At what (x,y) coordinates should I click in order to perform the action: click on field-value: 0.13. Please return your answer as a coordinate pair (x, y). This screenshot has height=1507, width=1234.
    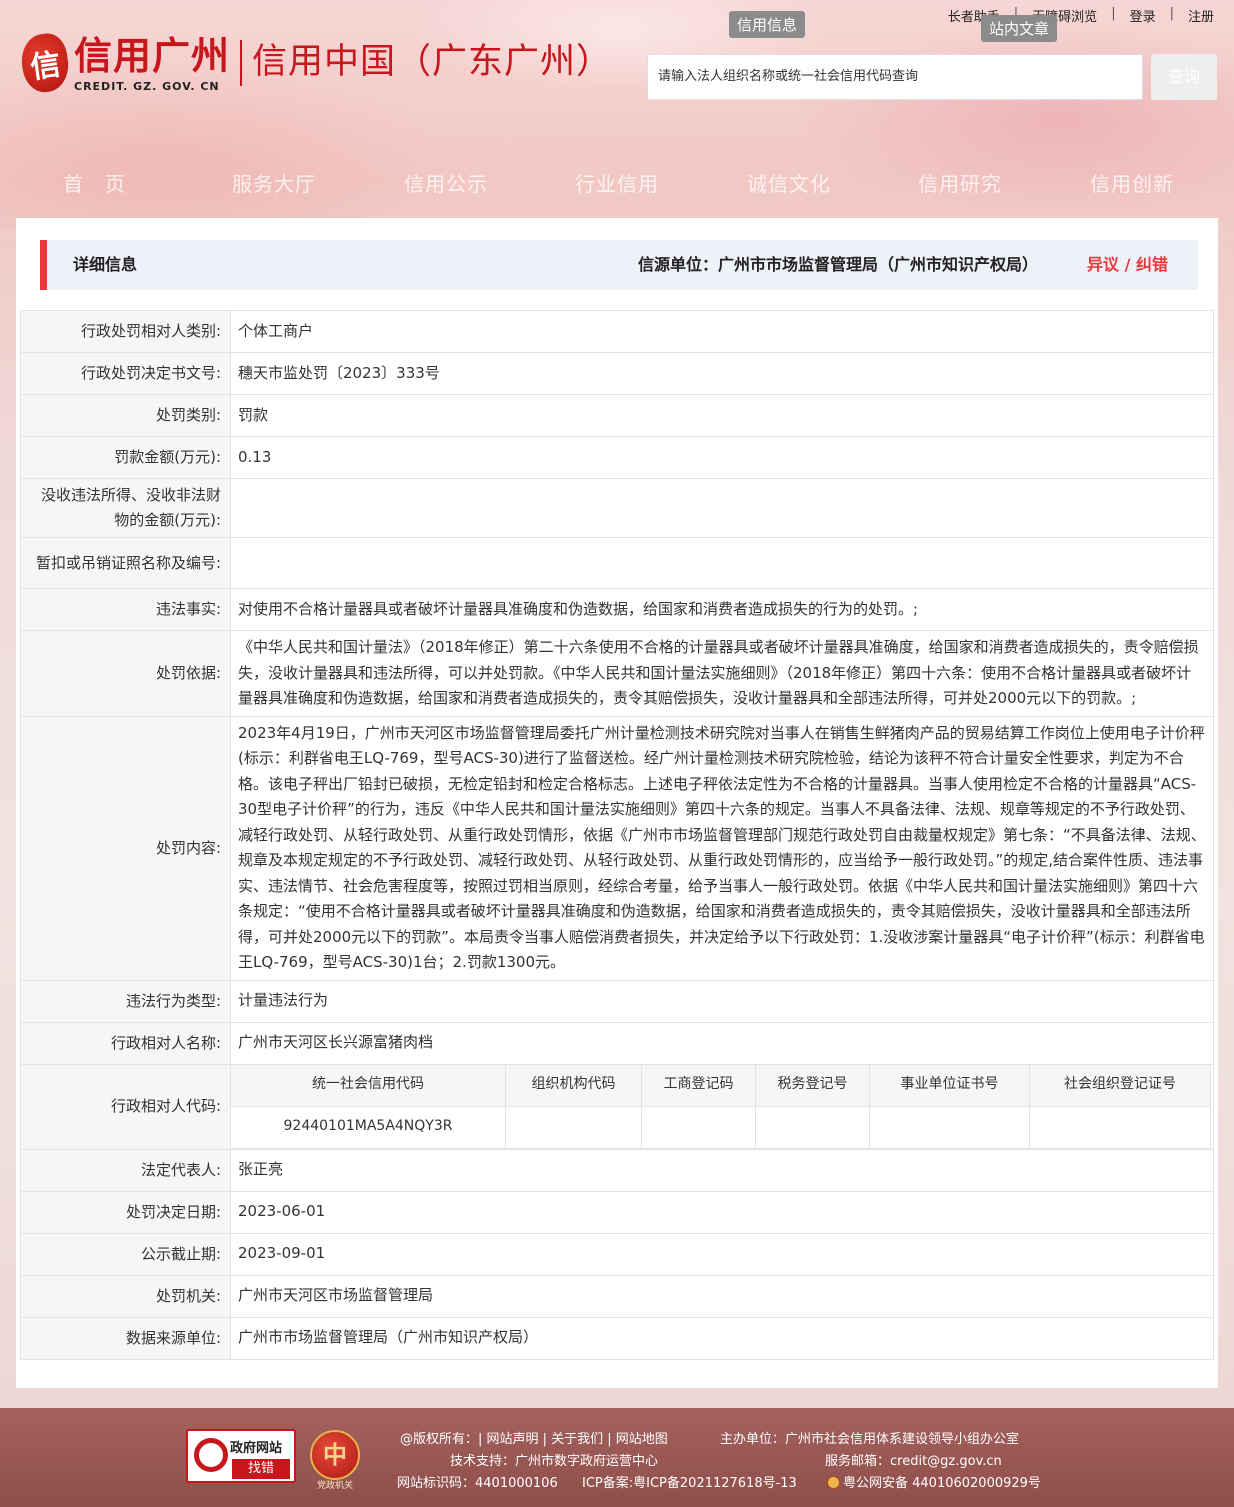
    Looking at the image, I should click on (722, 457).